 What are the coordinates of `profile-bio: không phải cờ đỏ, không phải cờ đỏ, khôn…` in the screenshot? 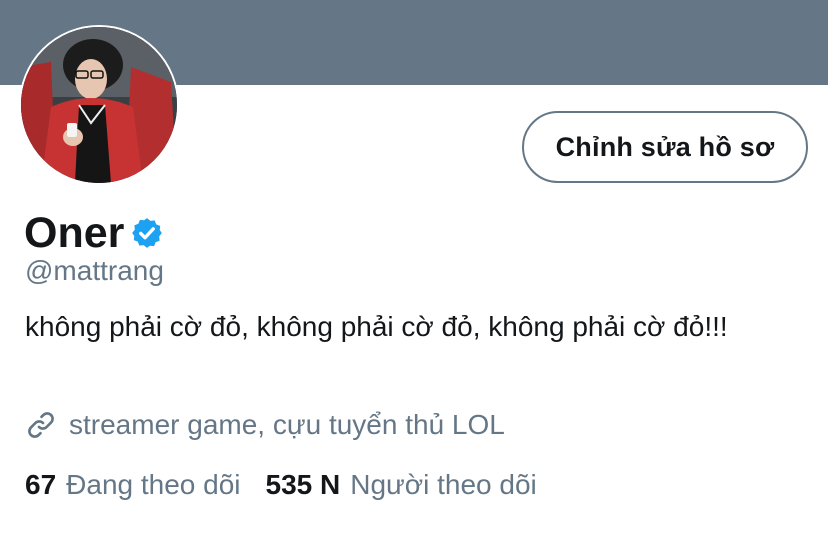 It's located at (376, 326).